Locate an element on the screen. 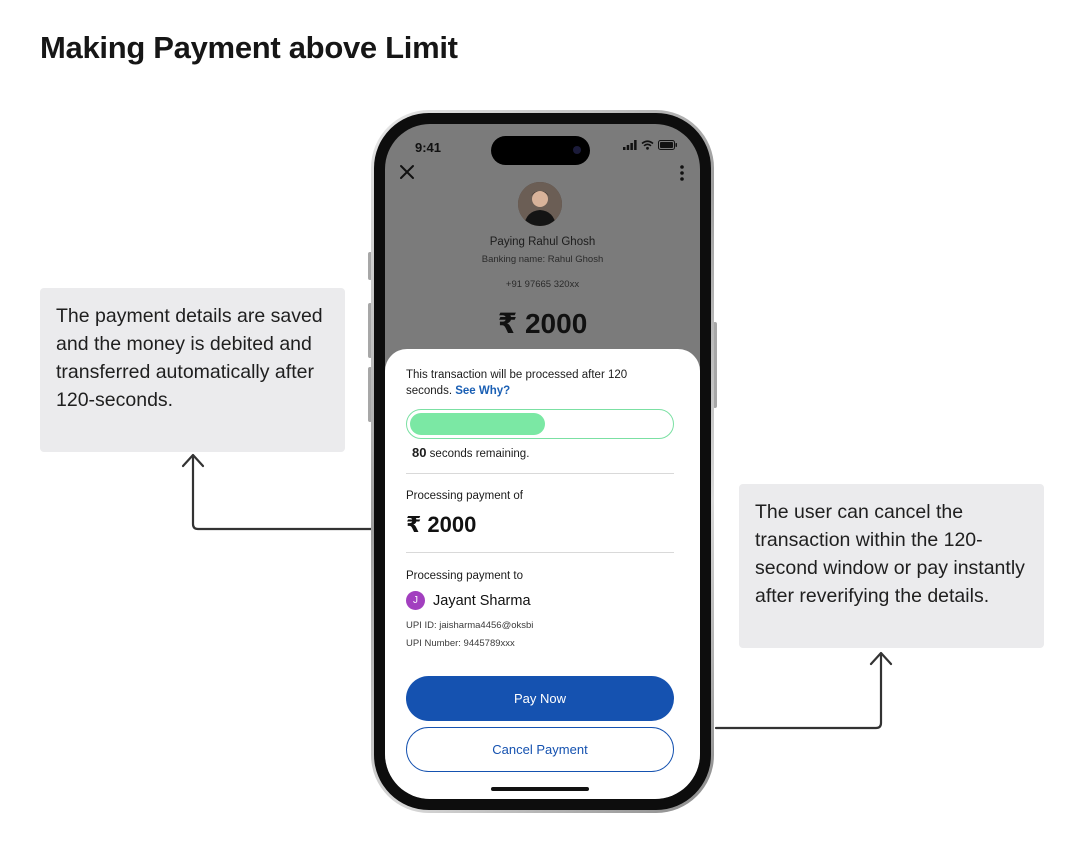 The height and width of the screenshot is (850, 1084). recipient-upi-id: UPI ID: jaisharma4456@oksbi is located at coordinates (470, 625).